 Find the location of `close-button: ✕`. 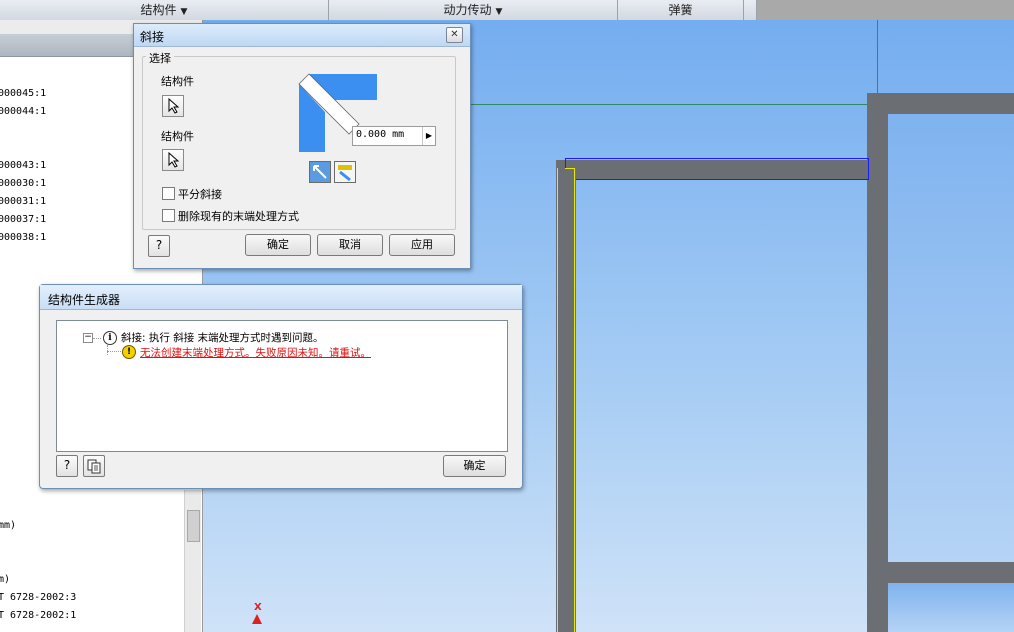

close-button: ✕ is located at coordinates (454, 35).